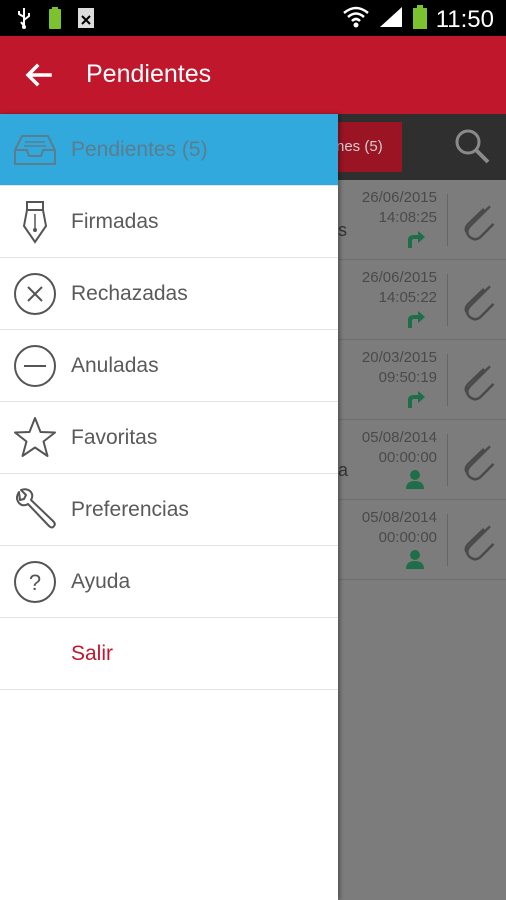  What do you see at coordinates (420, 19) in the screenshot?
I see `battery-icon` at bounding box center [420, 19].